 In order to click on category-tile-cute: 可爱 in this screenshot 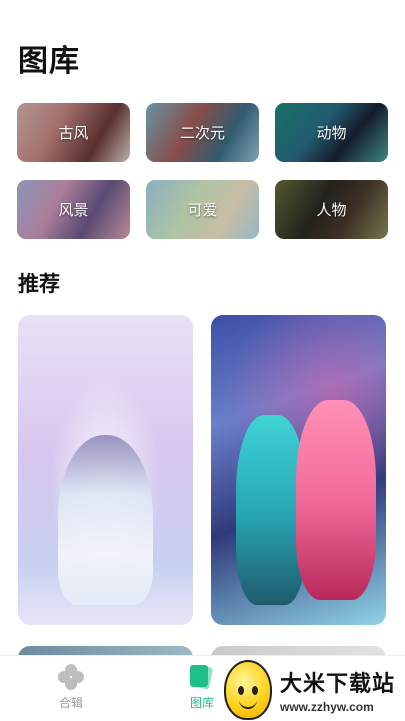, I will do `click(202, 209)`.